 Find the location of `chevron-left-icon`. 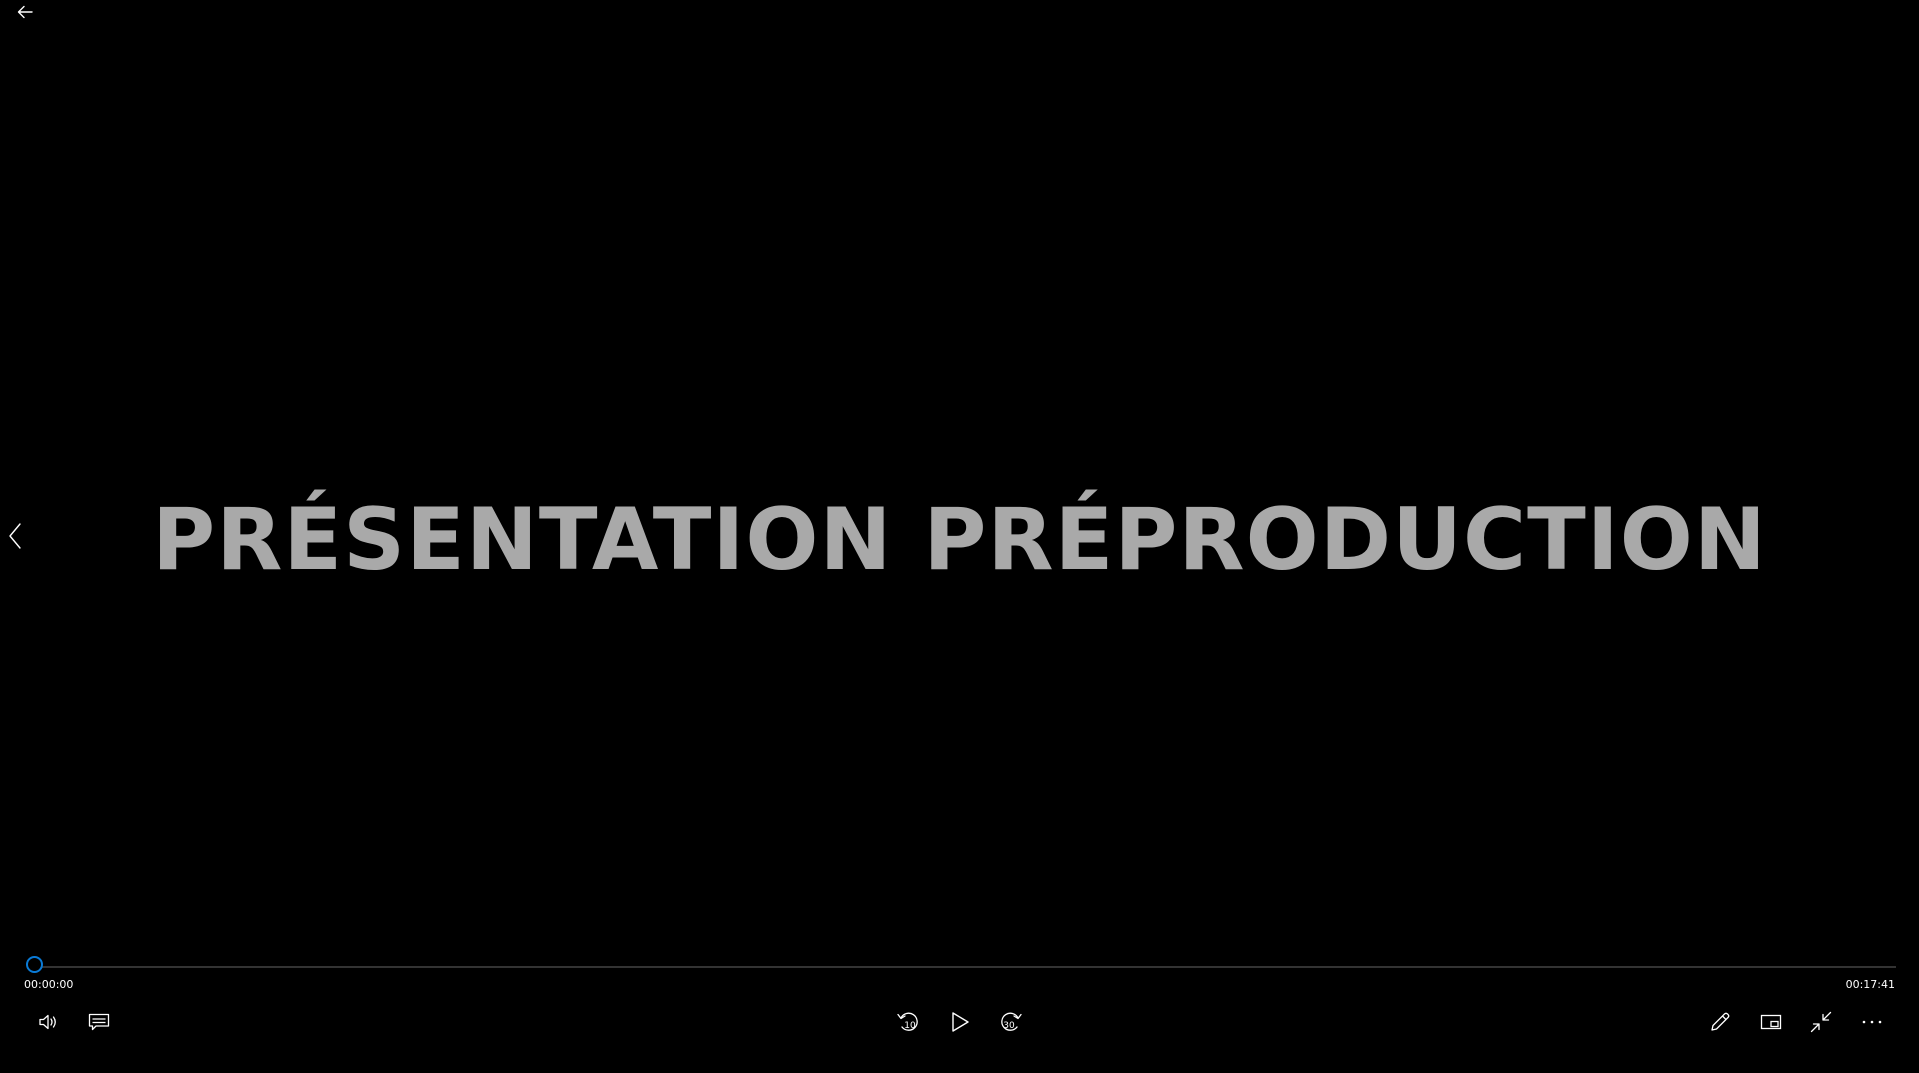

chevron-left-icon is located at coordinates (15, 536).